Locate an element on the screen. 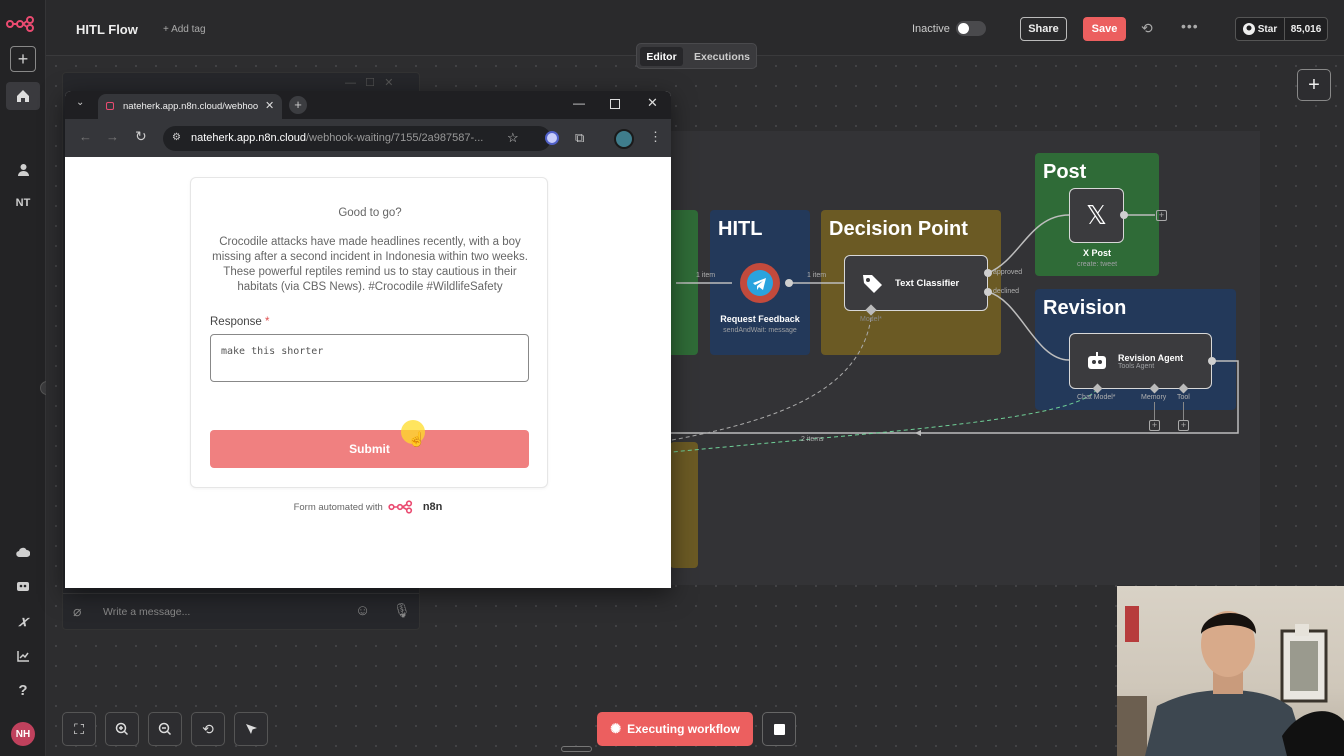 This screenshot has height=756, width=1344. request-feedback-output-port is located at coordinates (789, 283).